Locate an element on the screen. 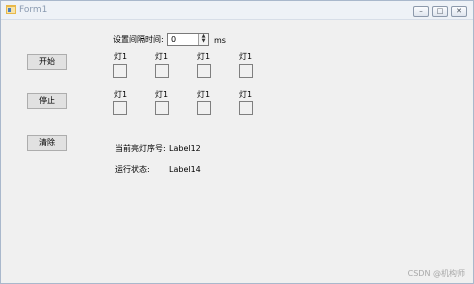 This screenshot has width=474, height=284. current-lamp-value: Label12 is located at coordinates (185, 148).